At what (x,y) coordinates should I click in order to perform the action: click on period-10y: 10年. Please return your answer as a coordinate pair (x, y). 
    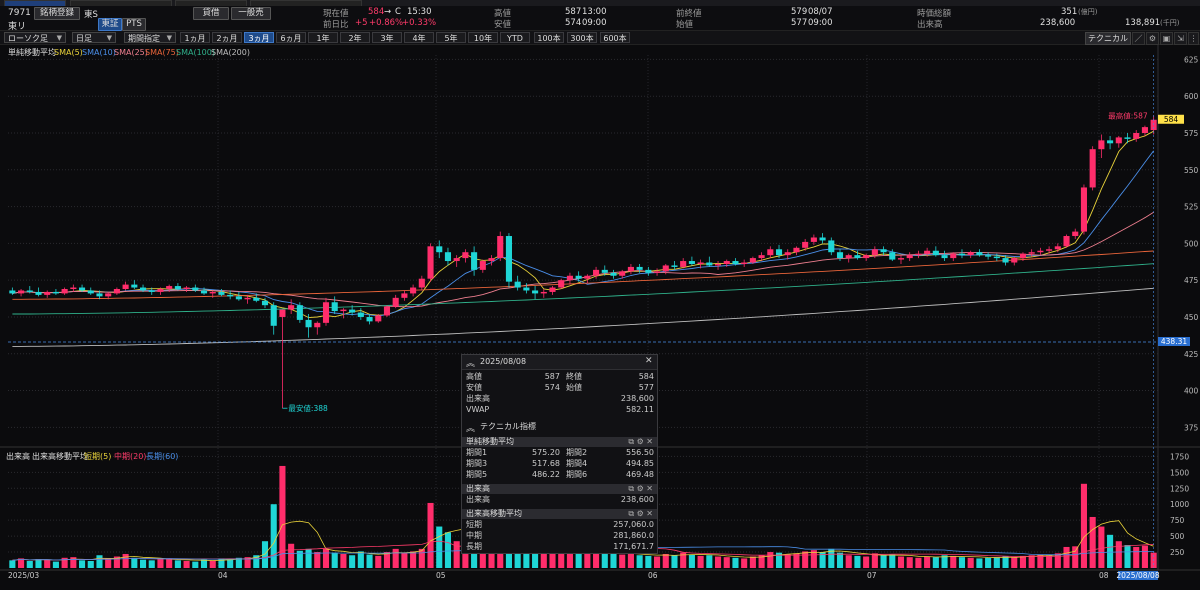
    Looking at the image, I should click on (483, 37).